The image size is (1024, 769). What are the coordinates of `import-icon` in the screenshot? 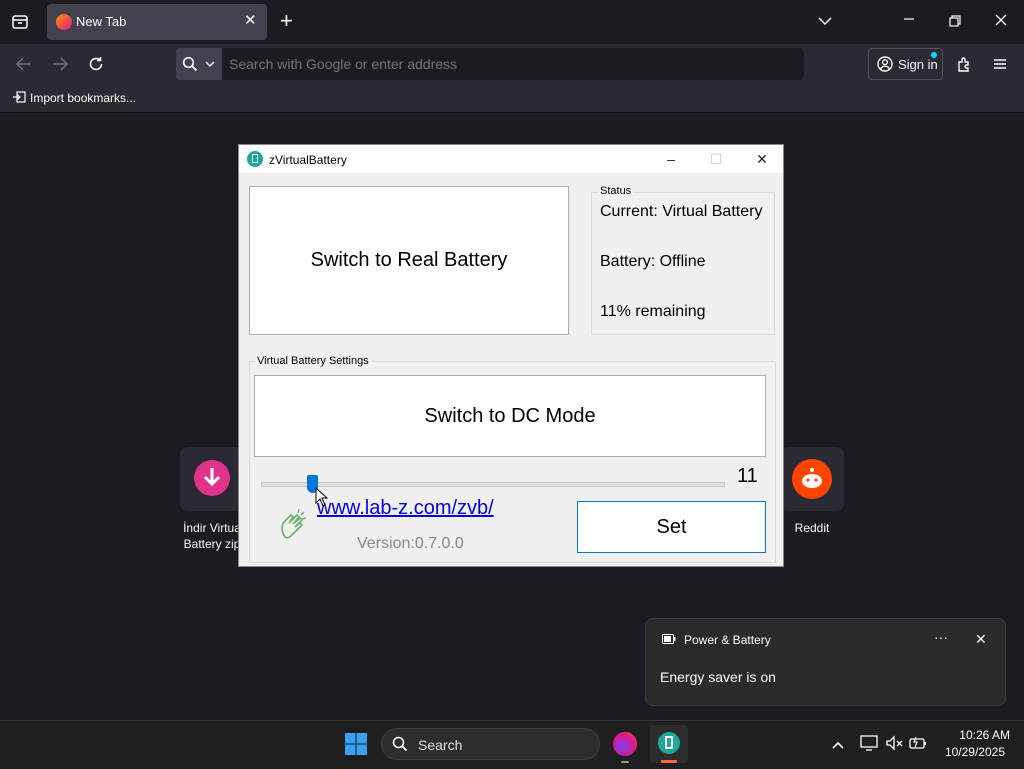 It's located at (19, 97).